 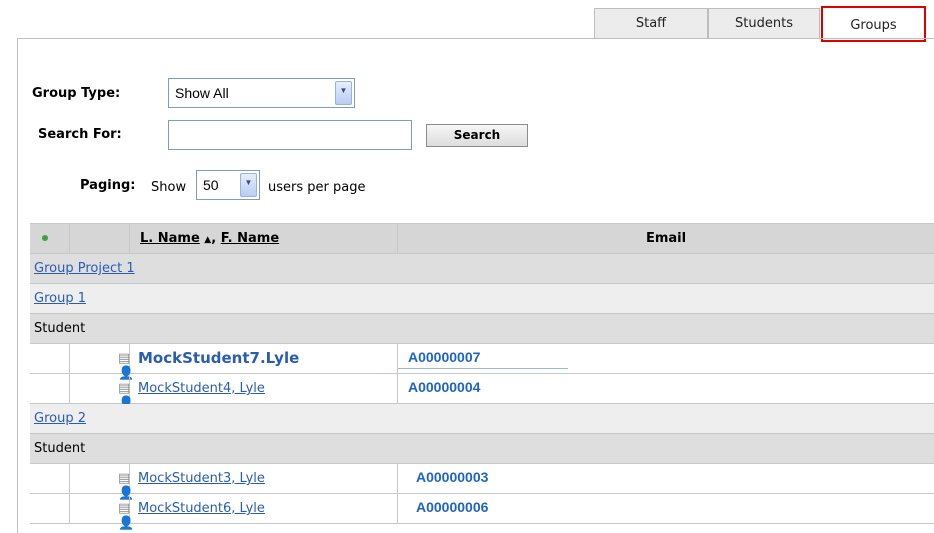 What do you see at coordinates (482, 269) in the screenshot?
I see `project-row: Group Project 1` at bounding box center [482, 269].